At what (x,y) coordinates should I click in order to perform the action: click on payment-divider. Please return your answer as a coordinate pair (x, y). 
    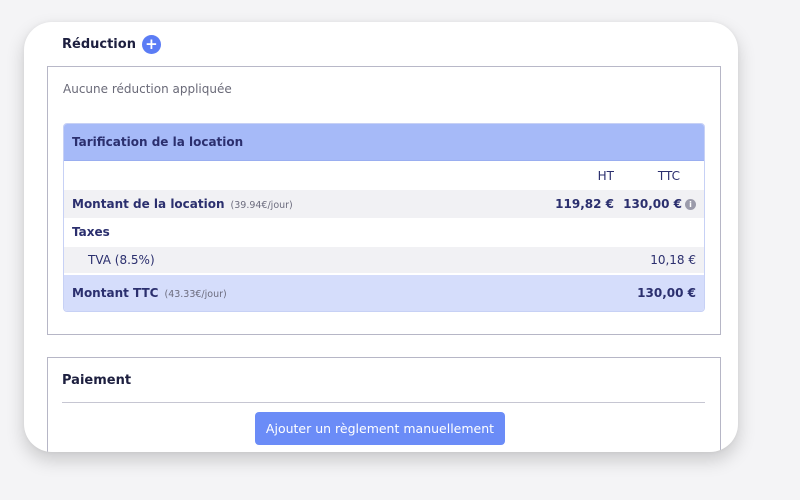
    Looking at the image, I should click on (383, 402).